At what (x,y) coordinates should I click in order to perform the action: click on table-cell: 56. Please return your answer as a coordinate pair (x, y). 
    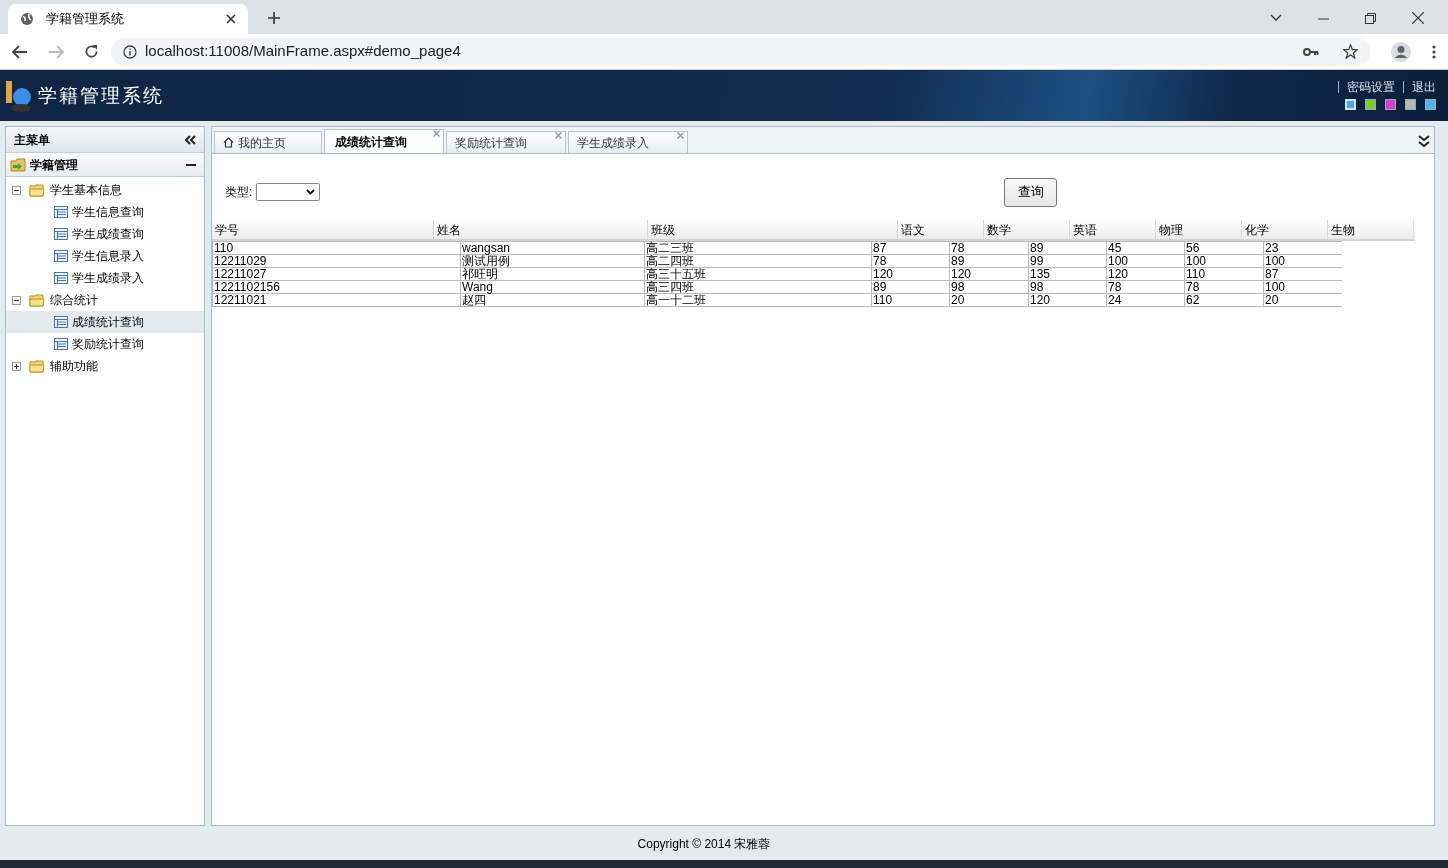
    Looking at the image, I should click on (1223, 248).